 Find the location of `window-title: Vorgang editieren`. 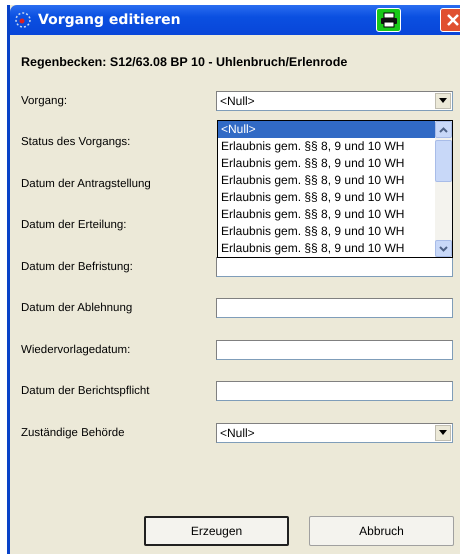

window-title: Vorgang editieren is located at coordinates (110, 20).